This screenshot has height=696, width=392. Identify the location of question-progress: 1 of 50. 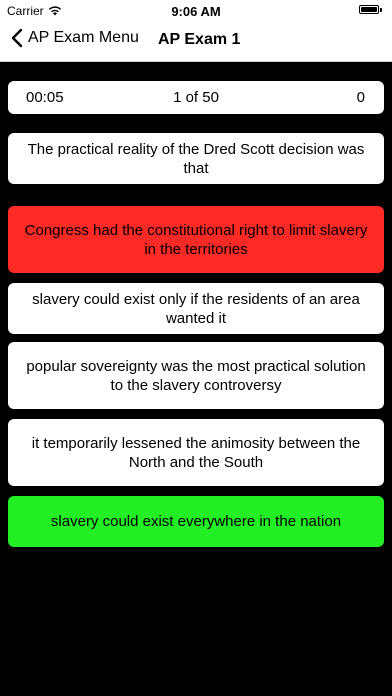
(196, 97).